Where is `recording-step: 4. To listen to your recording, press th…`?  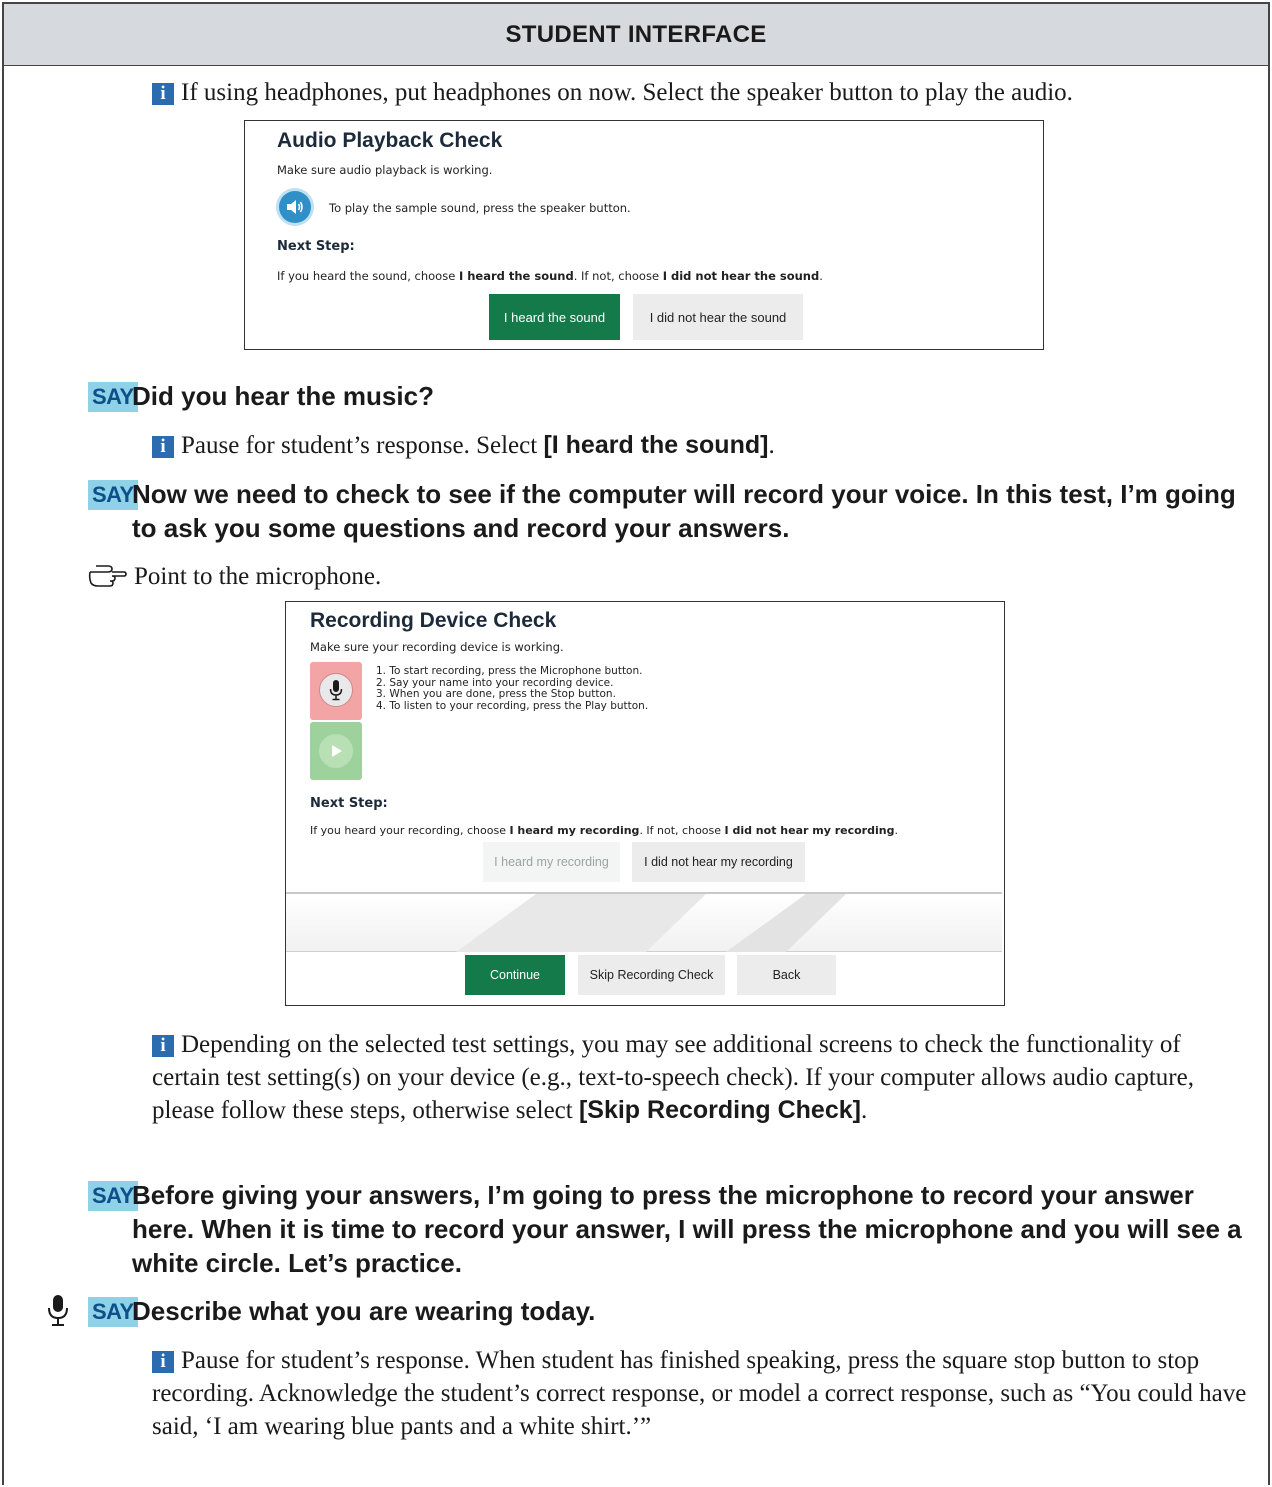 recording-step: 4. To listen to your recording, press th… is located at coordinates (512, 705).